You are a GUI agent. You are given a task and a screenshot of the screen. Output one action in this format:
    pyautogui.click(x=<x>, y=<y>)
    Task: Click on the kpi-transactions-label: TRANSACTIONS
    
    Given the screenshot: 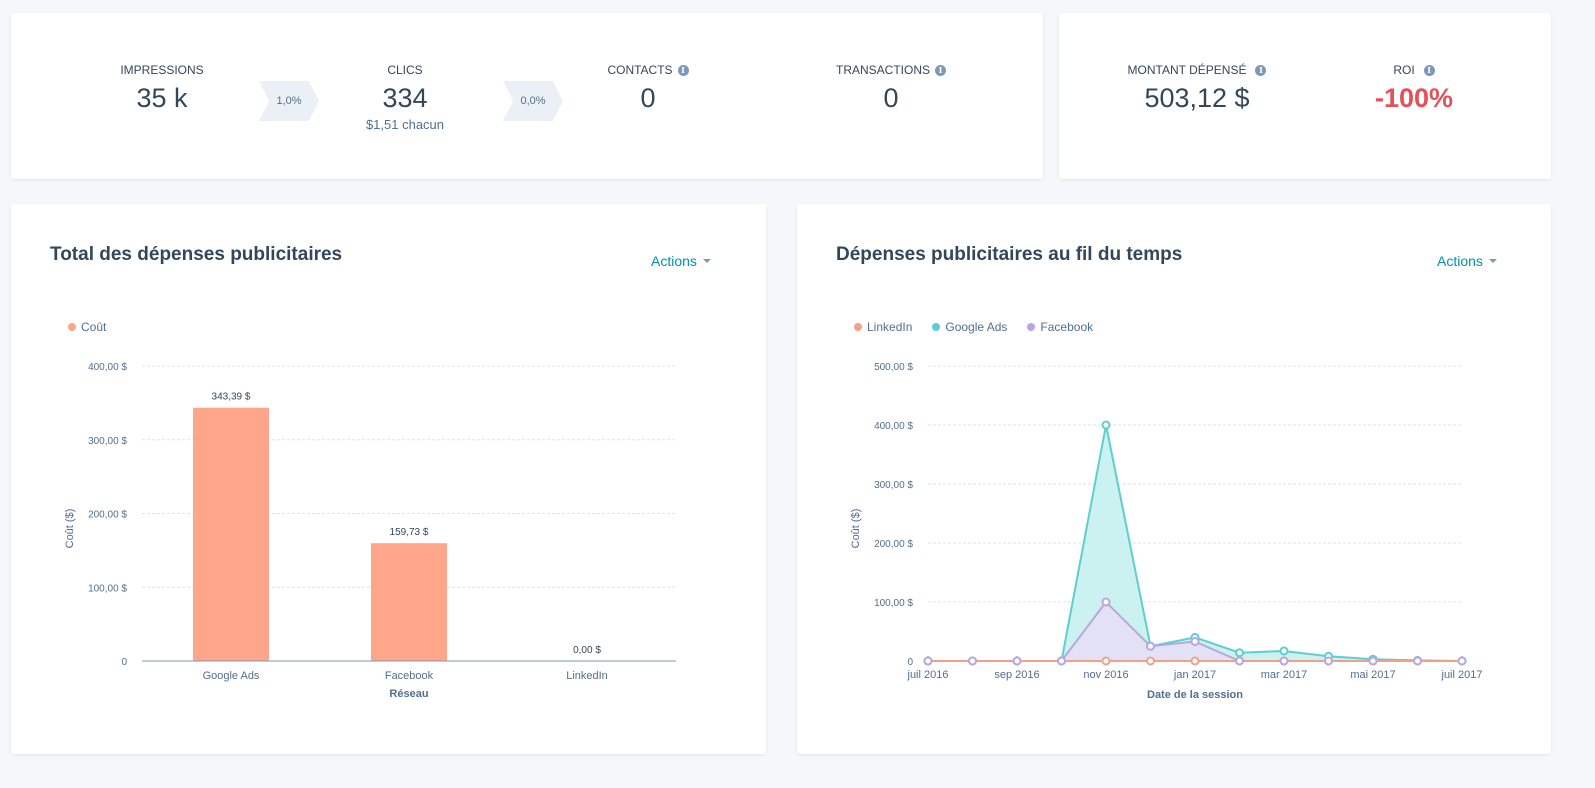 What is the action you would take?
    pyautogui.click(x=882, y=70)
    